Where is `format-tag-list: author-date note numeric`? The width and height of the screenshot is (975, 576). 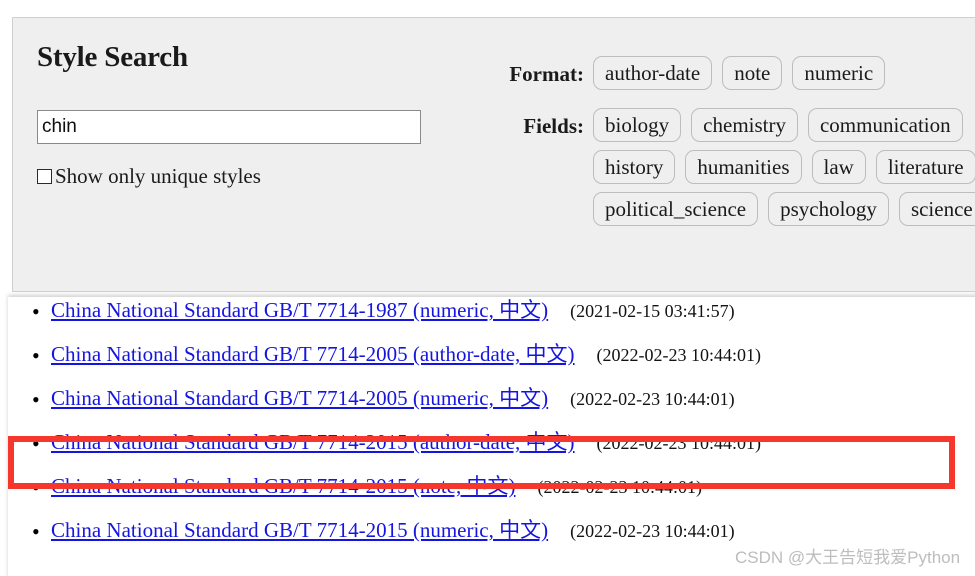
format-tag-list: author-date note numeric is located at coordinates (744, 77).